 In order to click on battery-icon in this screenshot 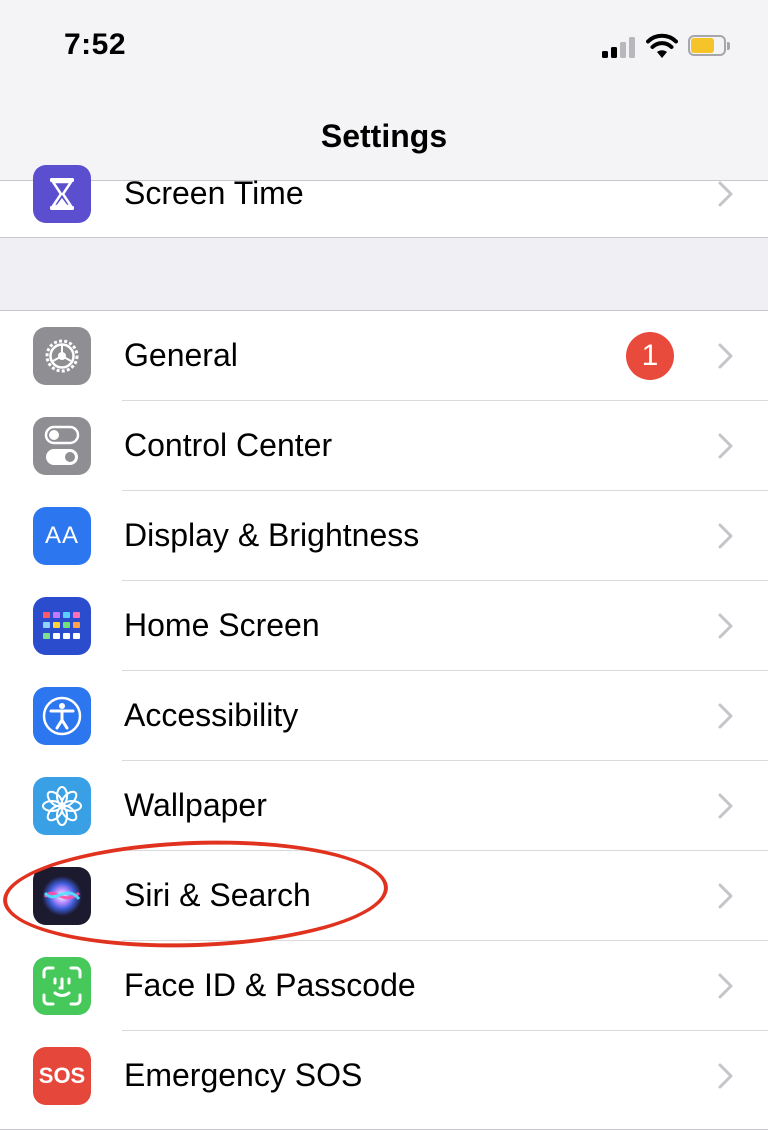, I will do `click(710, 46)`.